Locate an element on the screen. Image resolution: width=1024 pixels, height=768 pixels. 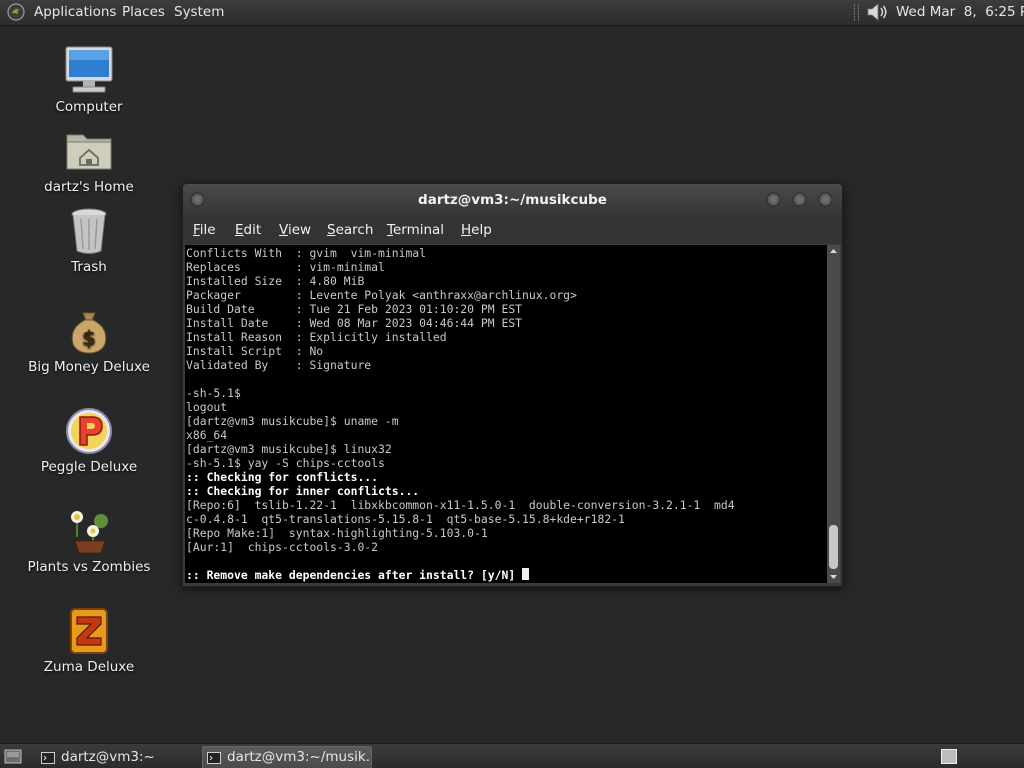
computer-icon is located at coordinates (89, 69).